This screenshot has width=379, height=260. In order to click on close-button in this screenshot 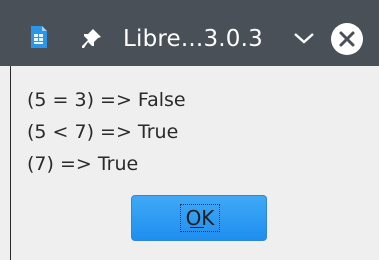, I will do `click(347, 39)`.